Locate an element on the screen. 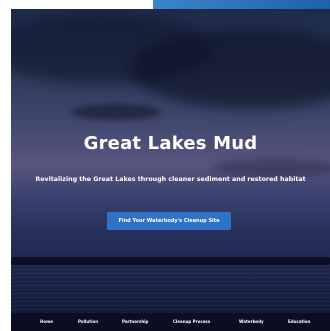  nav-item-waterbody: Waterbody is located at coordinates (251, 322).